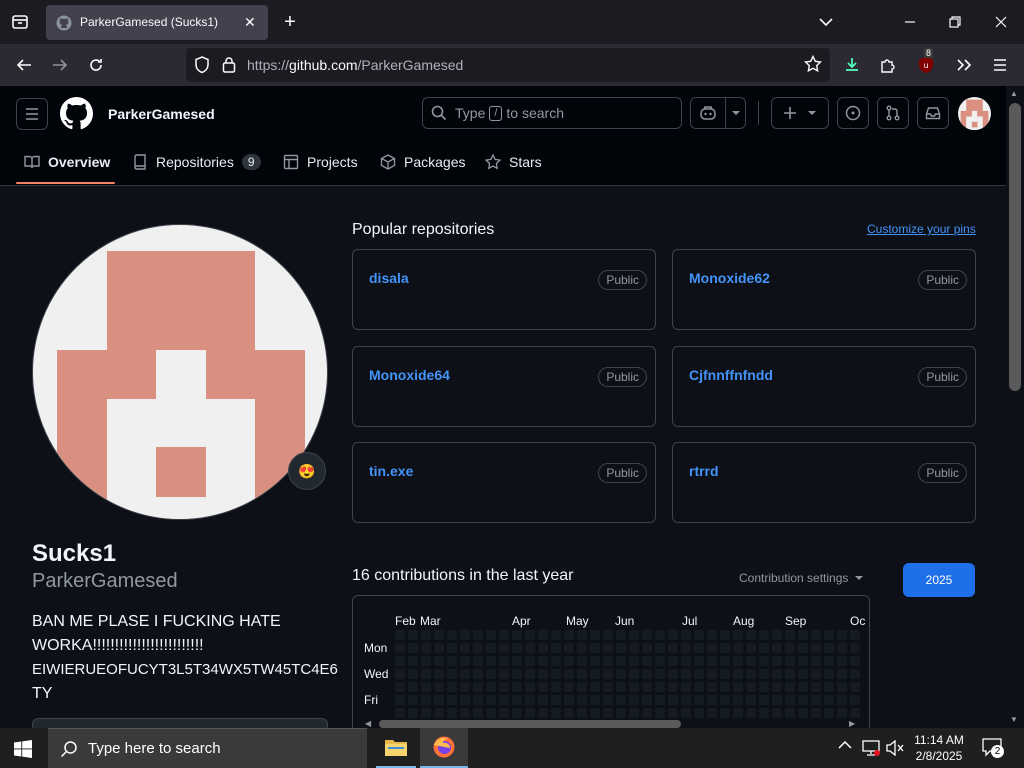 The height and width of the screenshot is (768, 1024). What do you see at coordinates (229, 64) in the screenshot?
I see `lock-icon` at bounding box center [229, 64].